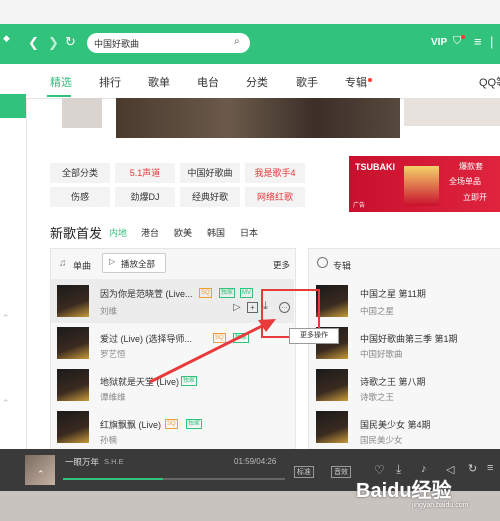 The height and width of the screenshot is (521, 500). Describe the element at coordinates (82, 462) in the screenshot. I see `track-title: 一眼万年` at that location.